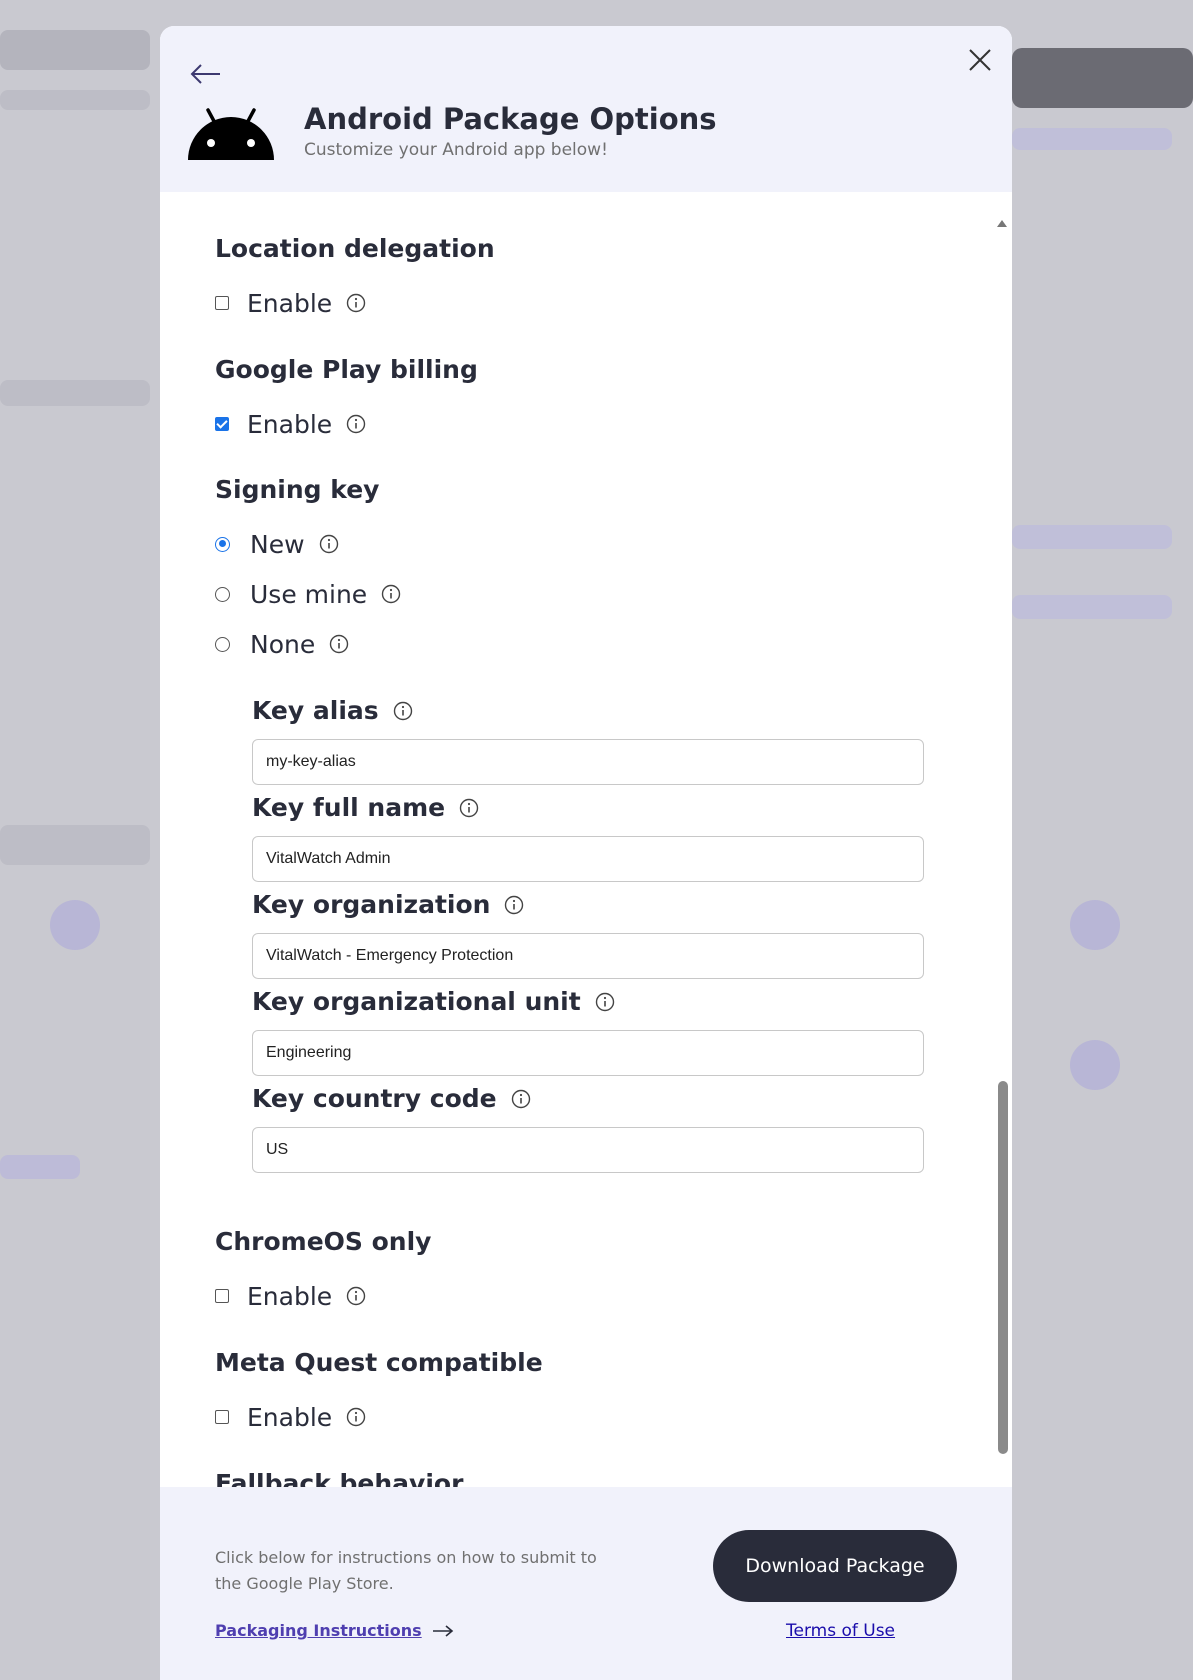 This screenshot has height=1680, width=1193. I want to click on key-full-name-label: Key full name, so click(349, 807).